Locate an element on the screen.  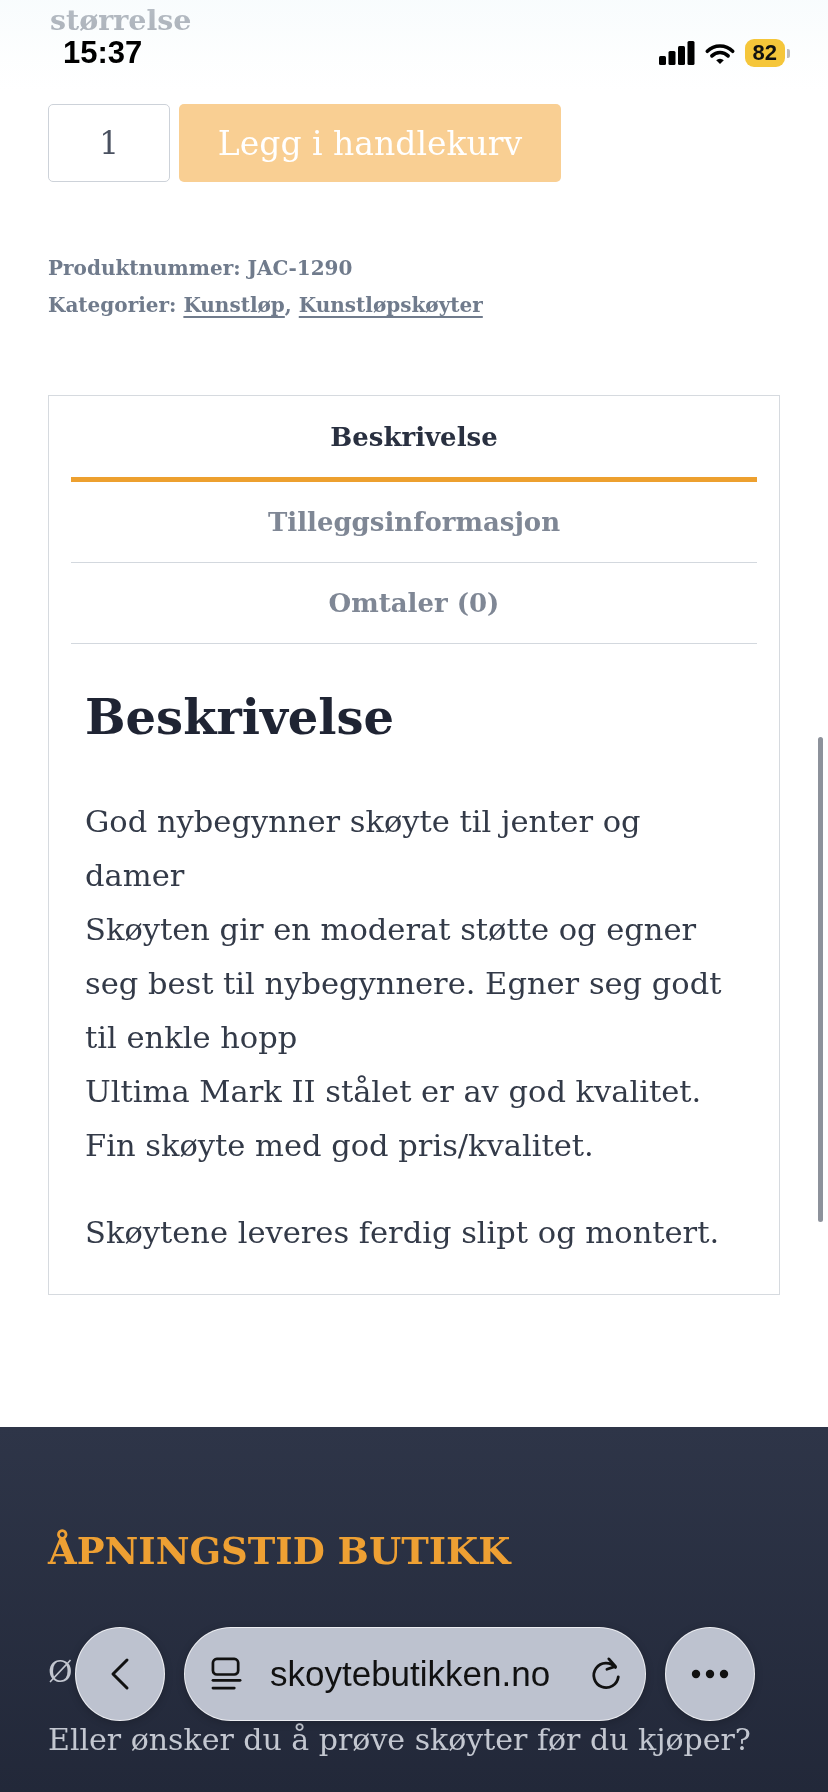
categories-text: Kategorier: Kunstløp, Kunstløpskøyter is located at coordinates (265, 305).